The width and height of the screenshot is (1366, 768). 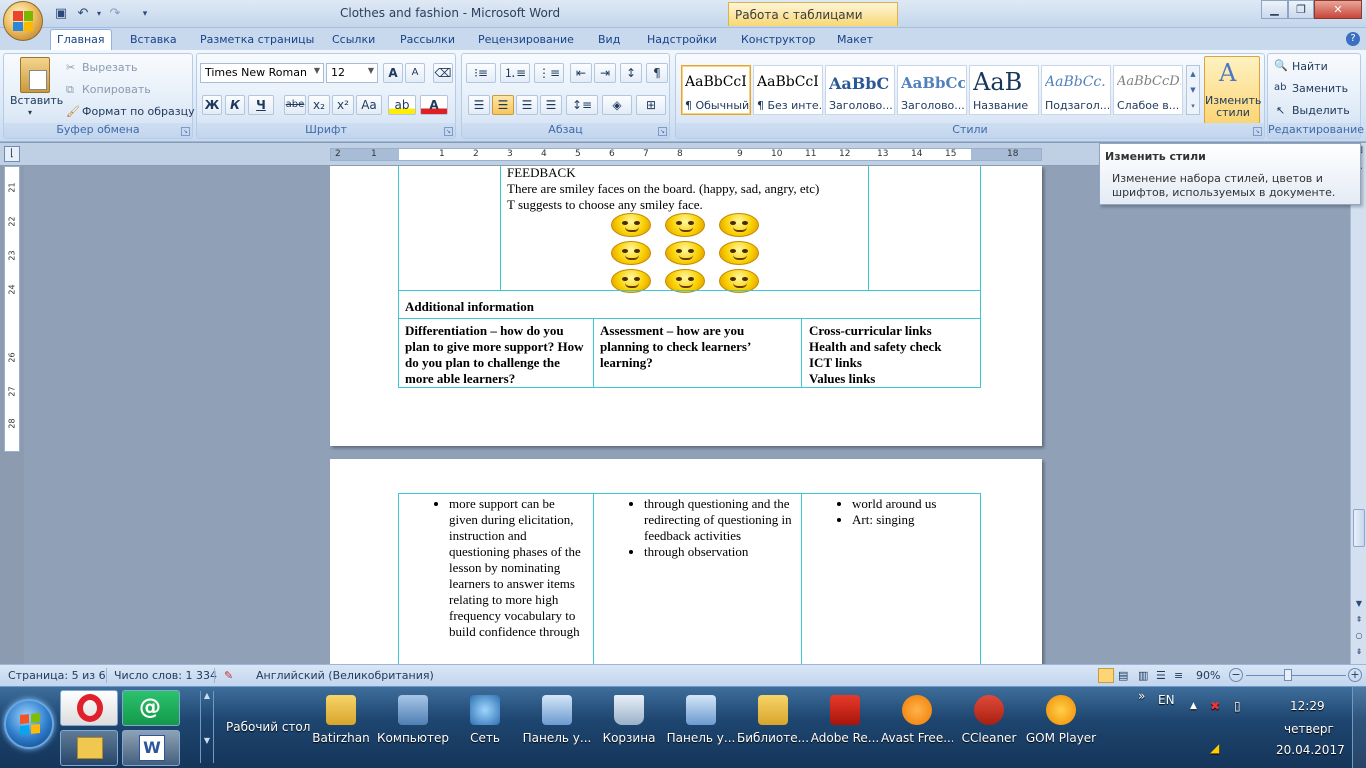 I want to click on select-button: Выделить, so click(x=1321, y=110).